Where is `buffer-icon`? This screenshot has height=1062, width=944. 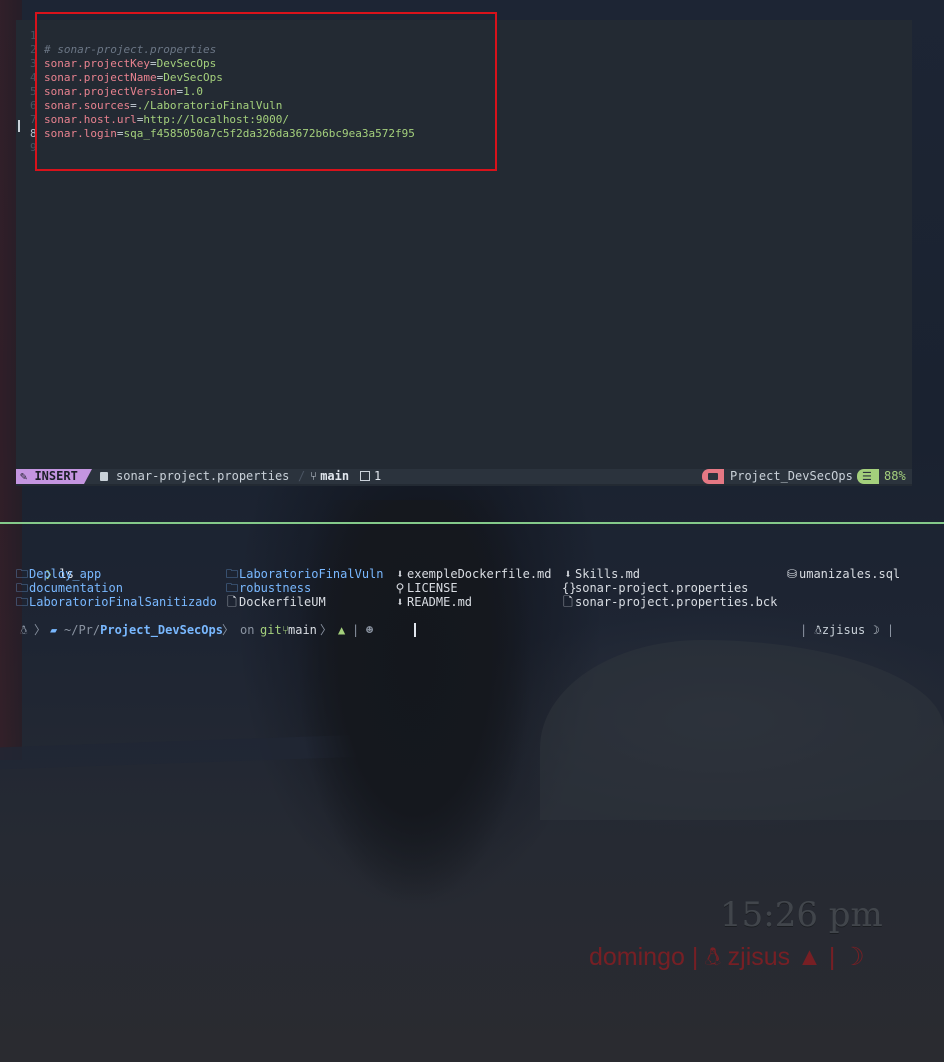
buffer-icon is located at coordinates (365, 476).